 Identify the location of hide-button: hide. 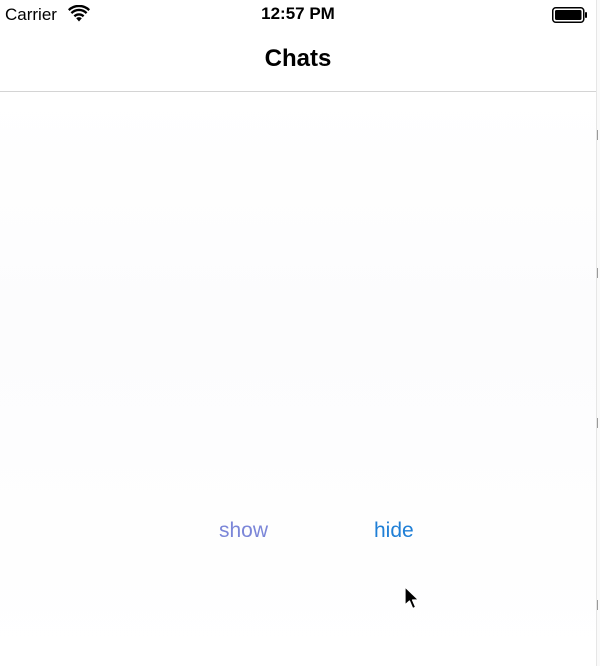
(394, 531).